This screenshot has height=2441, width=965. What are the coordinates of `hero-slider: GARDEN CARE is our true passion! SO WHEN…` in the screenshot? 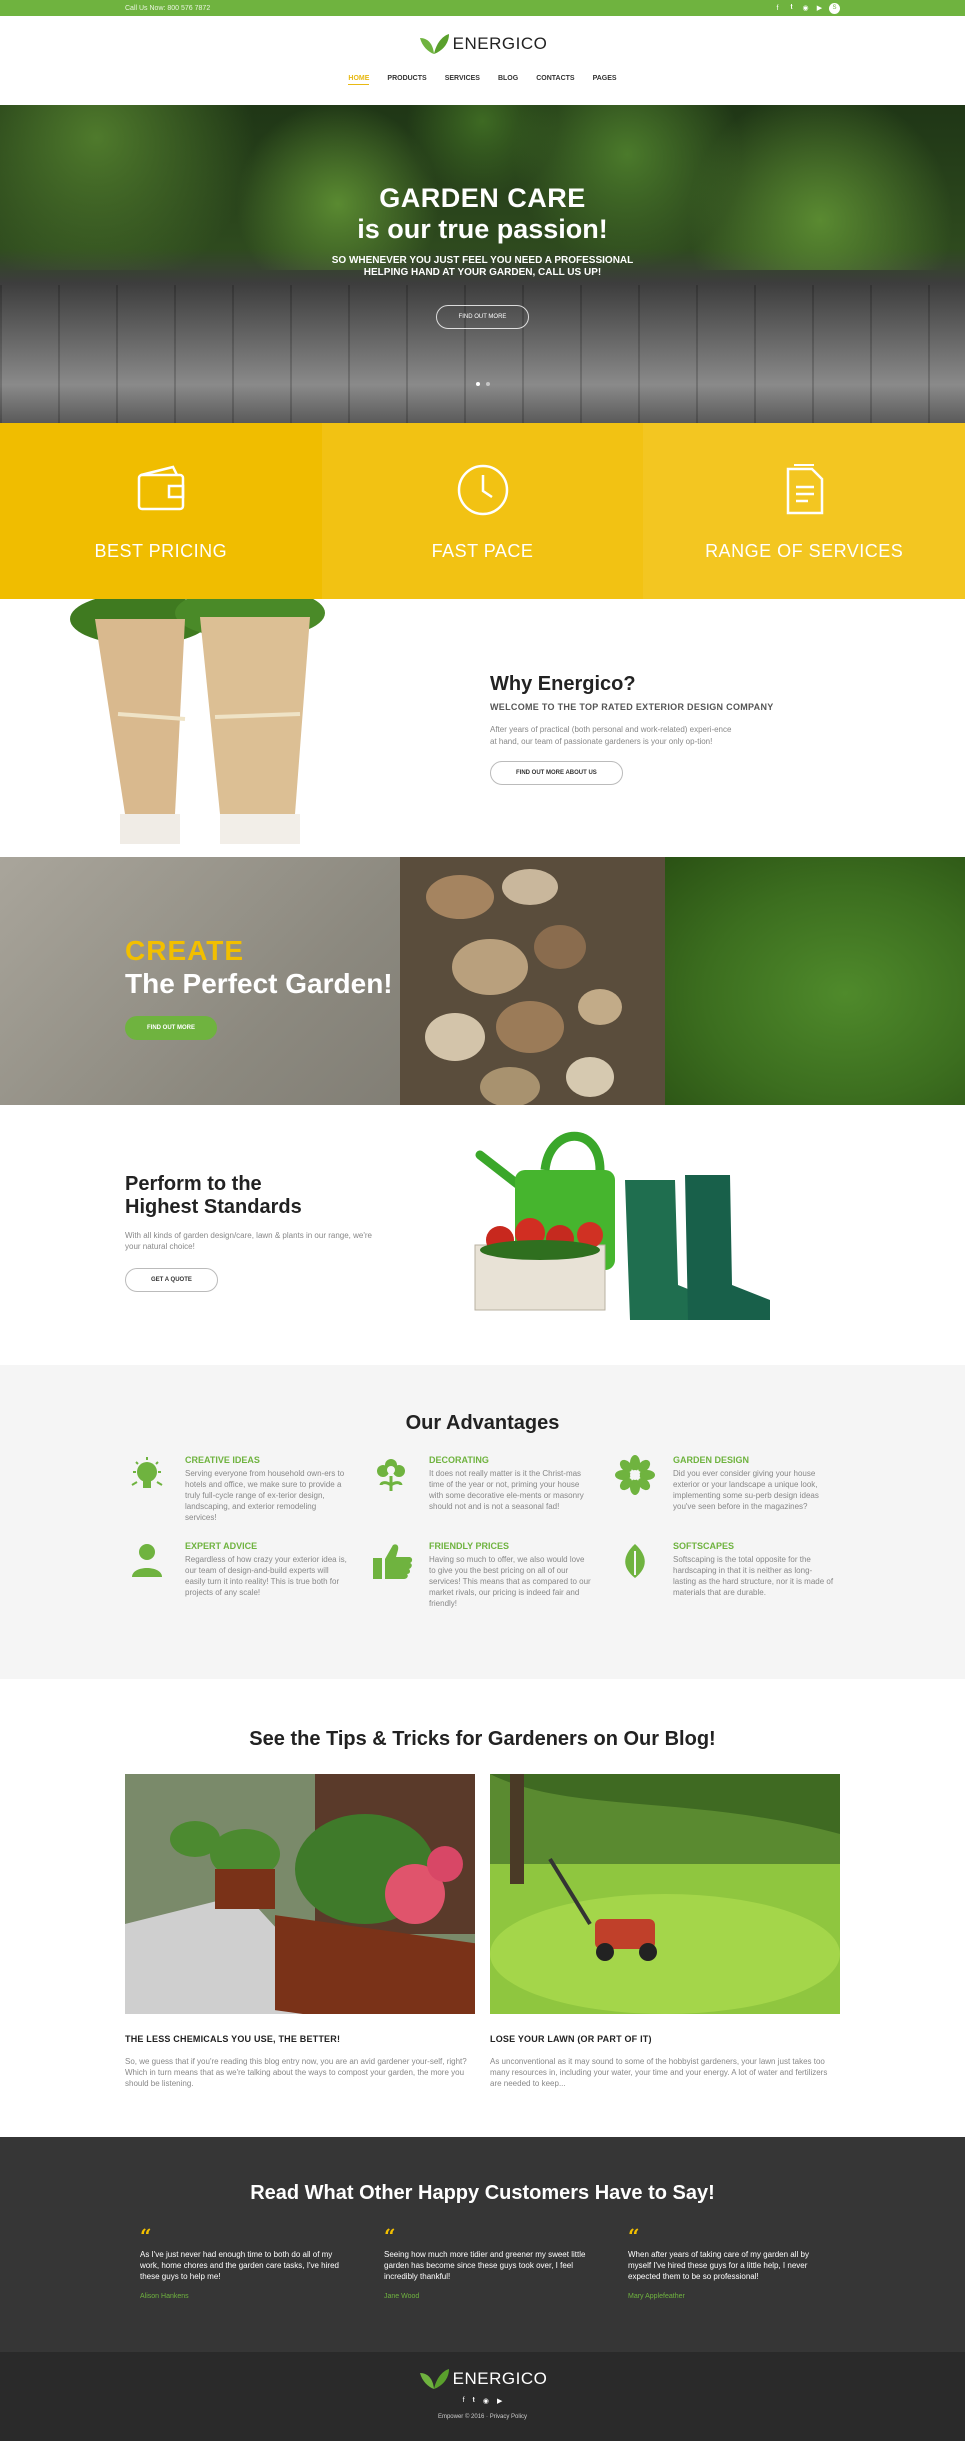 It's located at (482, 264).